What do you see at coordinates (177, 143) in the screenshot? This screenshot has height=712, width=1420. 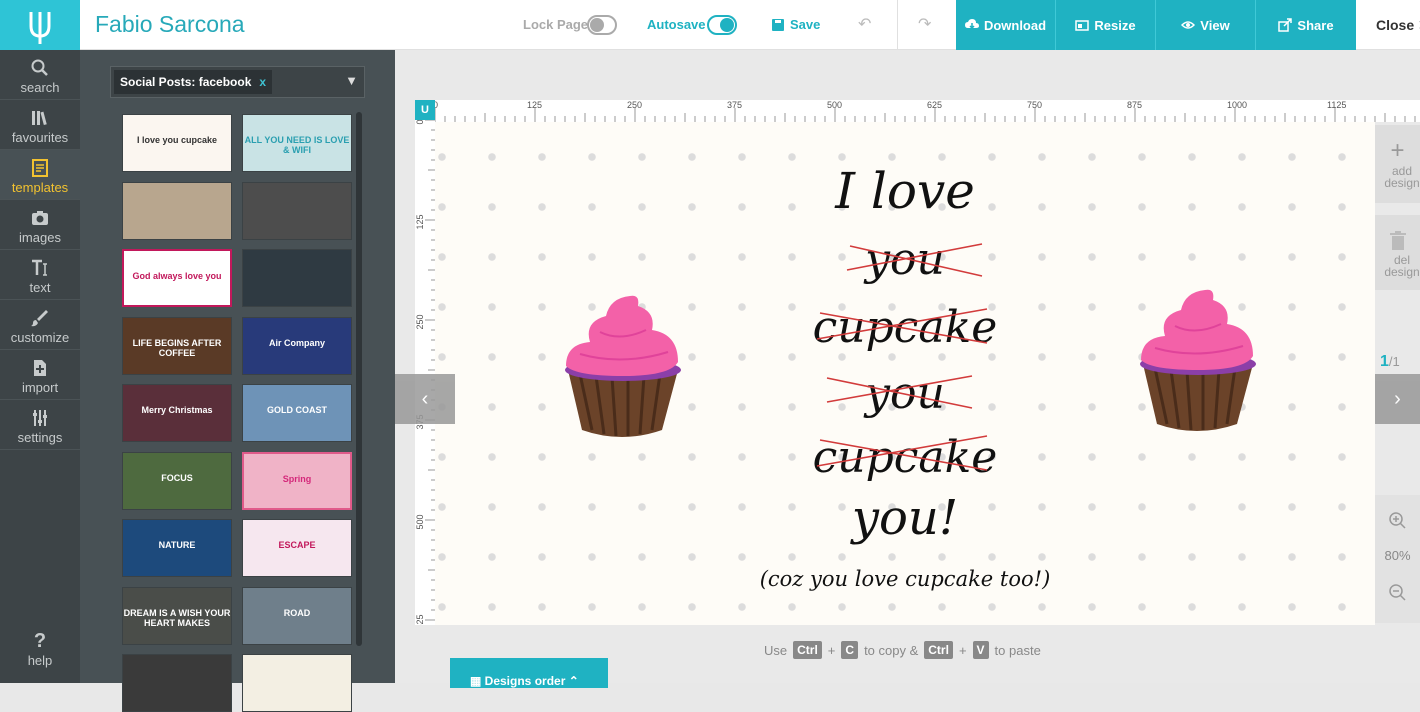 I see `template-thumbnail: I love you cupcake` at bounding box center [177, 143].